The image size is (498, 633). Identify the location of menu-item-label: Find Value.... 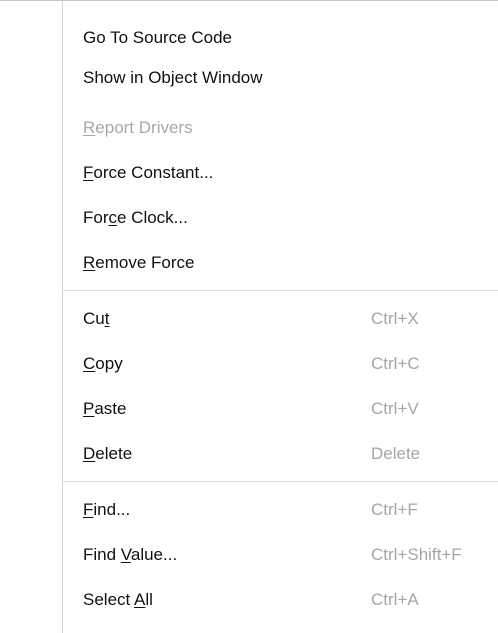
(130, 554).